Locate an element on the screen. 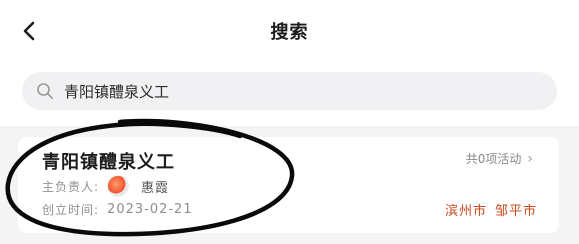  leader-label: 主负责人: is located at coordinates (71, 186).